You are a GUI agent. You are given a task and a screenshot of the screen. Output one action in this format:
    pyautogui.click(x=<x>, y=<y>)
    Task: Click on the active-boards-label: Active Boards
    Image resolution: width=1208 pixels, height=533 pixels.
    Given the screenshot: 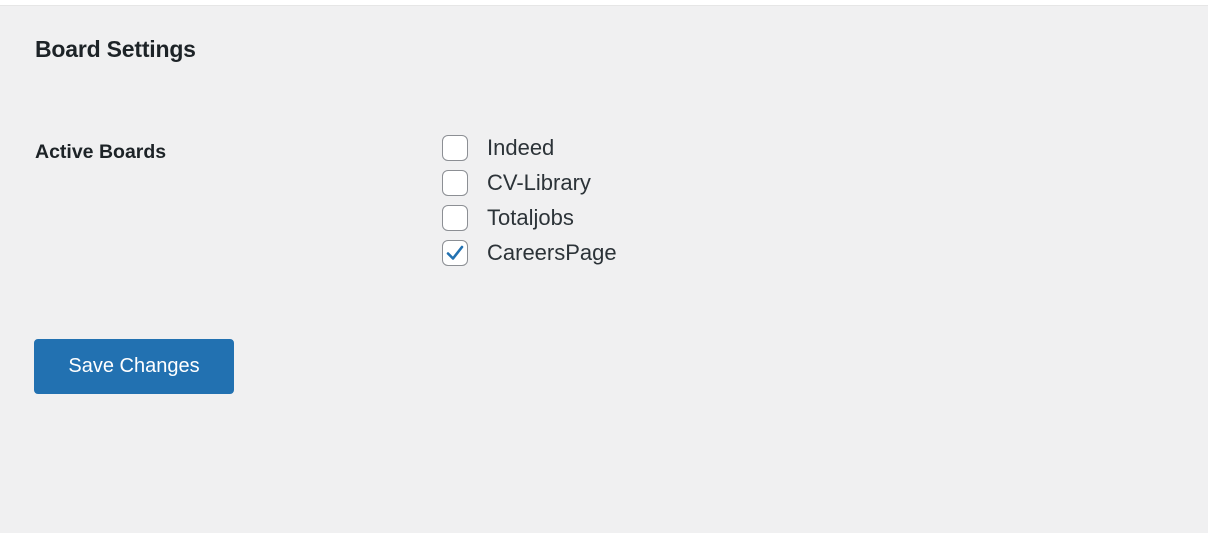 What is the action you would take?
    pyautogui.click(x=101, y=152)
    